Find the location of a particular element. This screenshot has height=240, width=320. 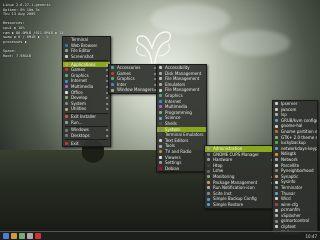

menu-item: Window Managers▸ is located at coordinates (133, 90).